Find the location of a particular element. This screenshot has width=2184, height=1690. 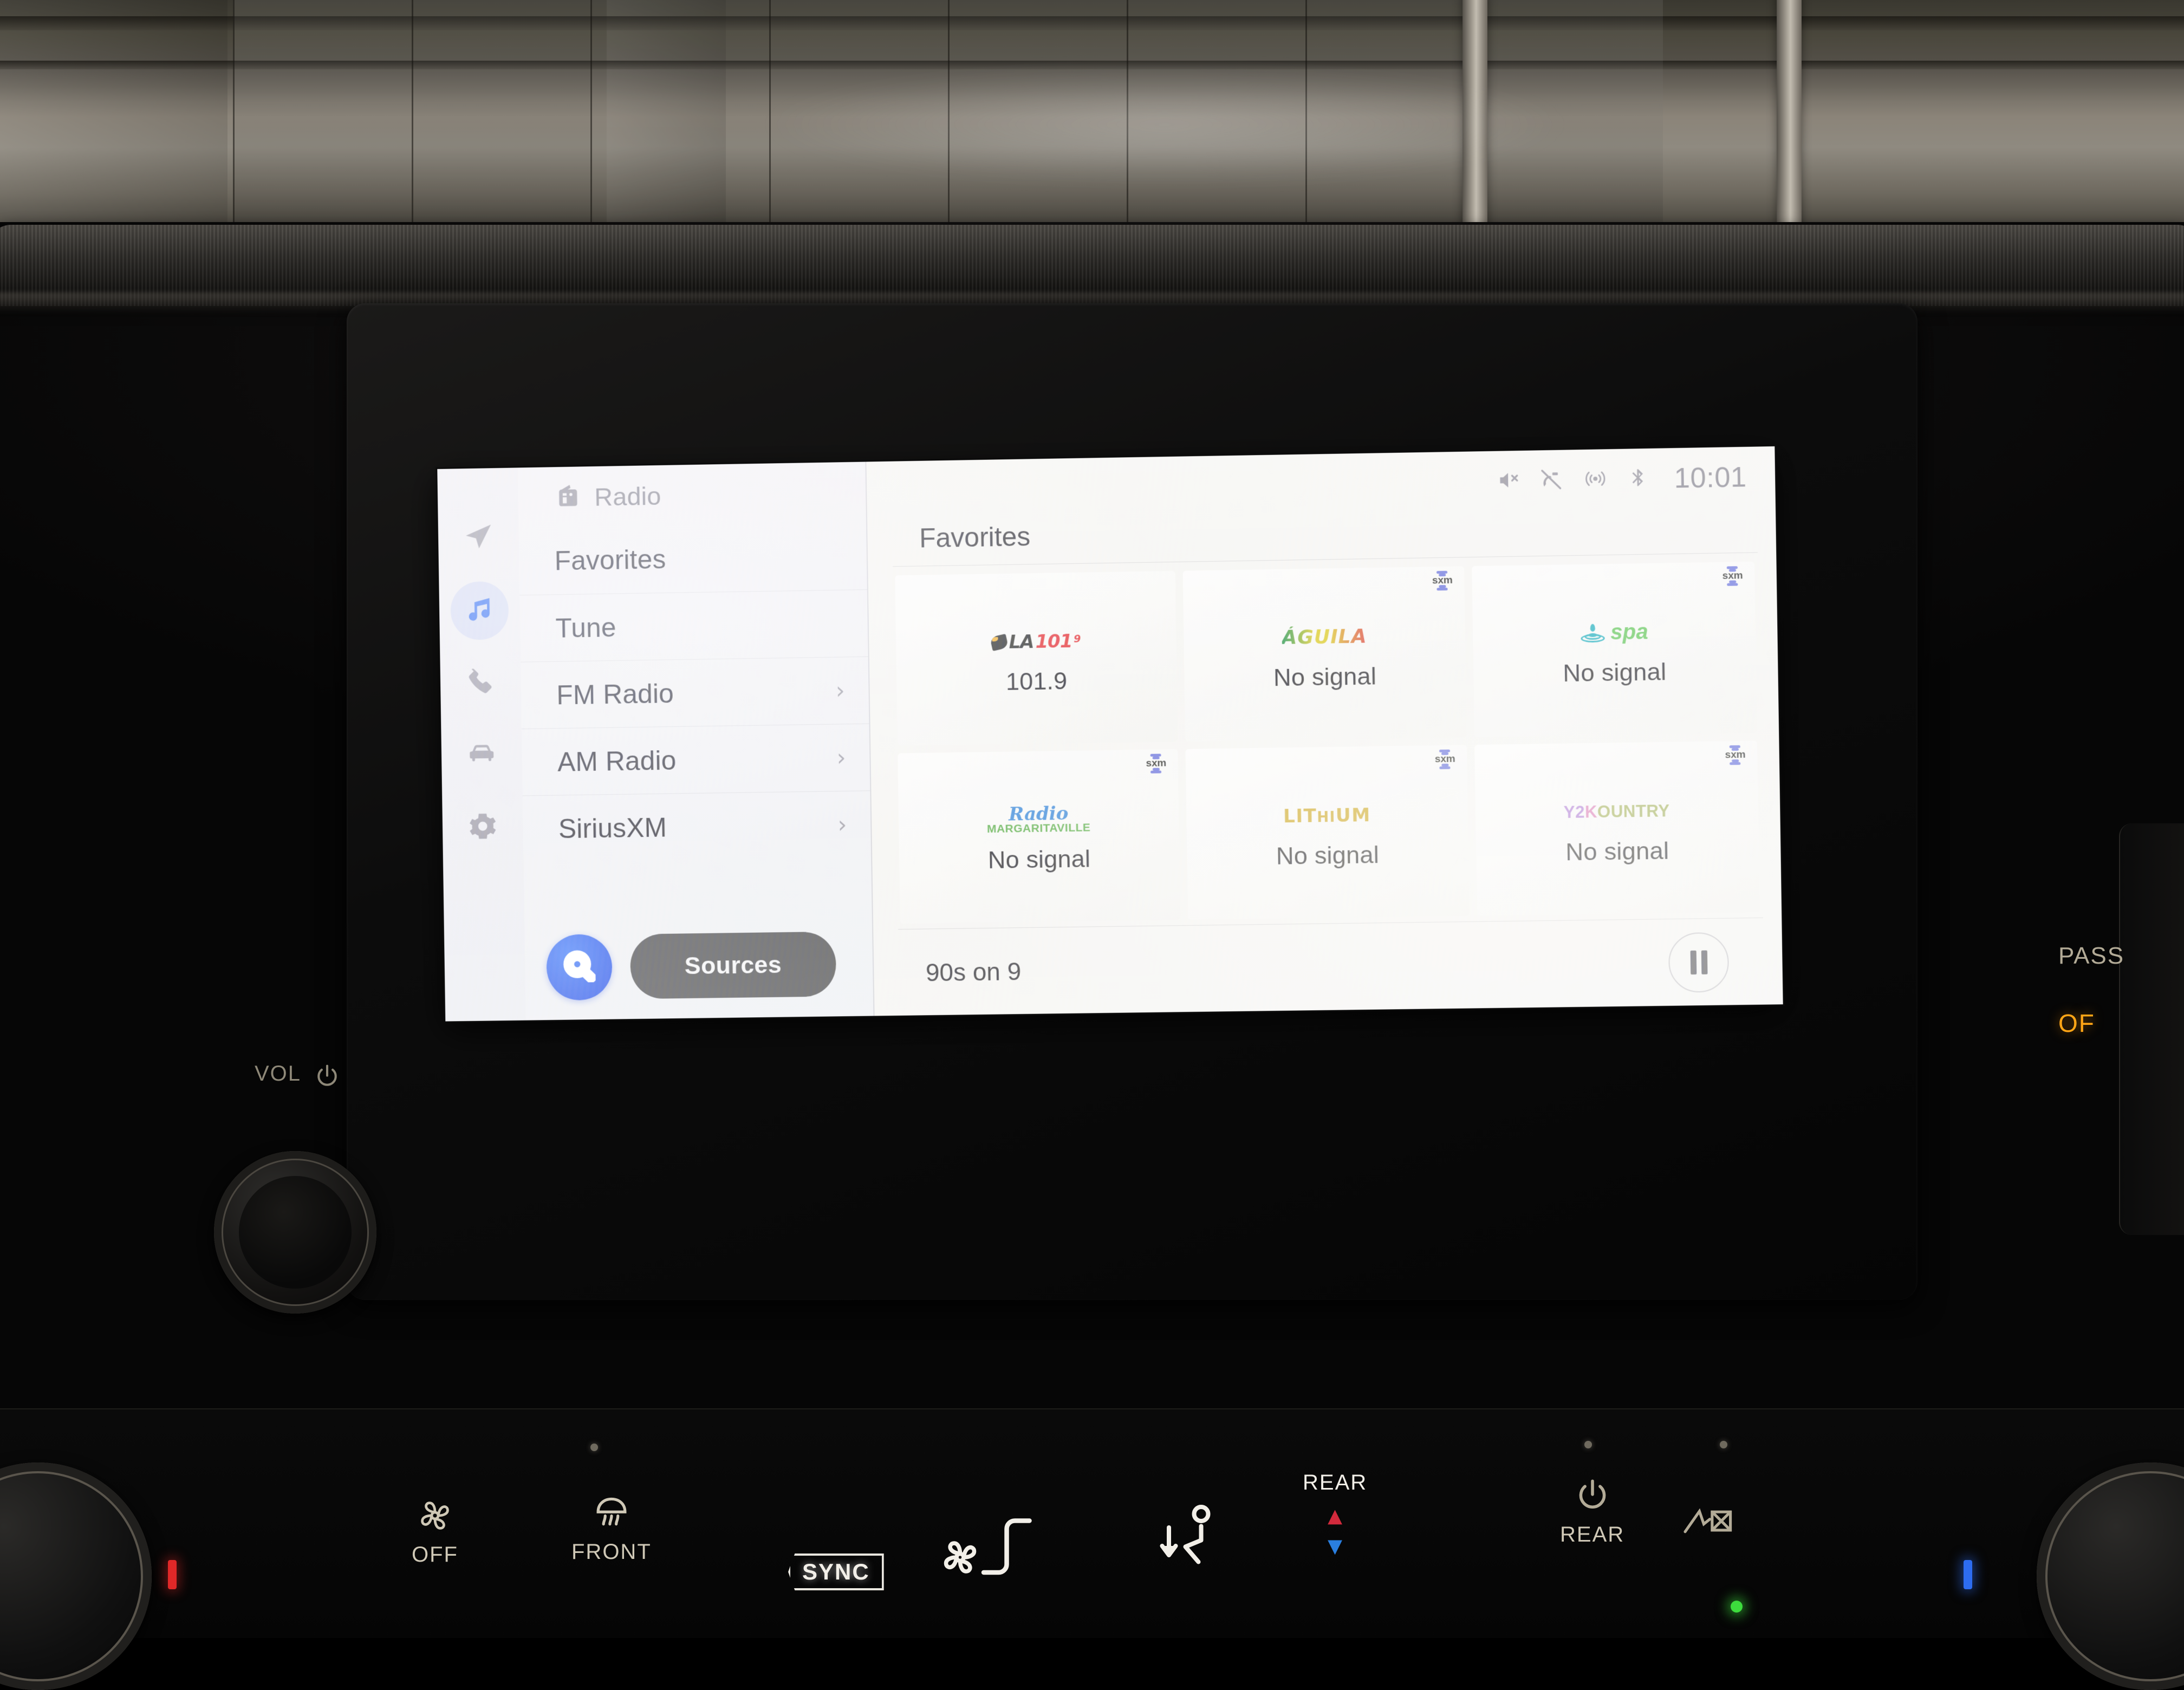

now-playing-station: 90s on 9 is located at coordinates (974, 972).